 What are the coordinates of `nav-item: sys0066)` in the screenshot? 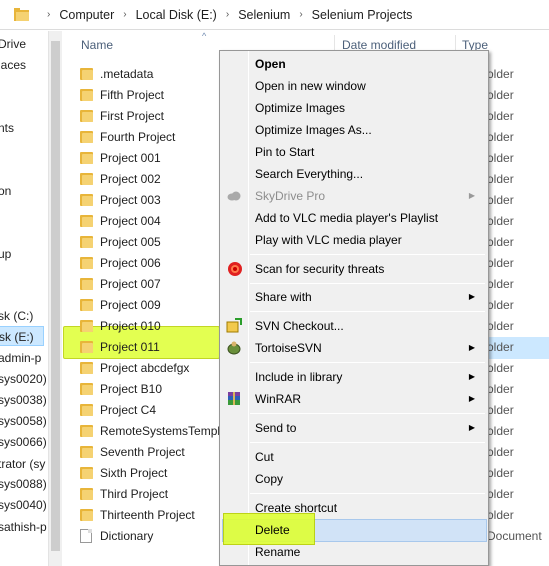 It's located at (23, 442).